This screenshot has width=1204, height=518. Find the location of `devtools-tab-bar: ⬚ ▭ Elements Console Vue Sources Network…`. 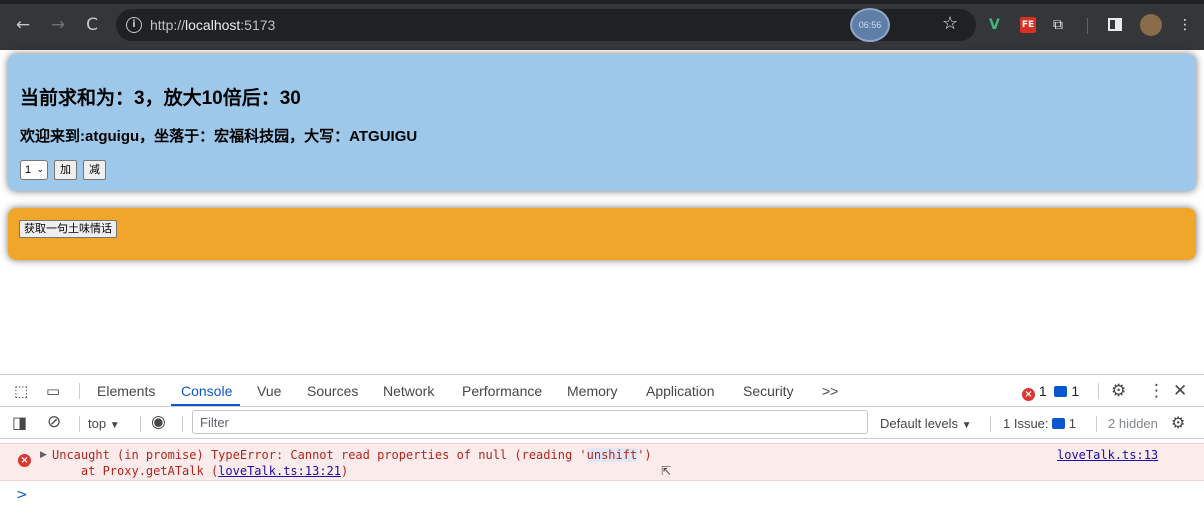

devtools-tab-bar: ⬚ ▭ Elements Console Vue Sources Network… is located at coordinates (602, 391).